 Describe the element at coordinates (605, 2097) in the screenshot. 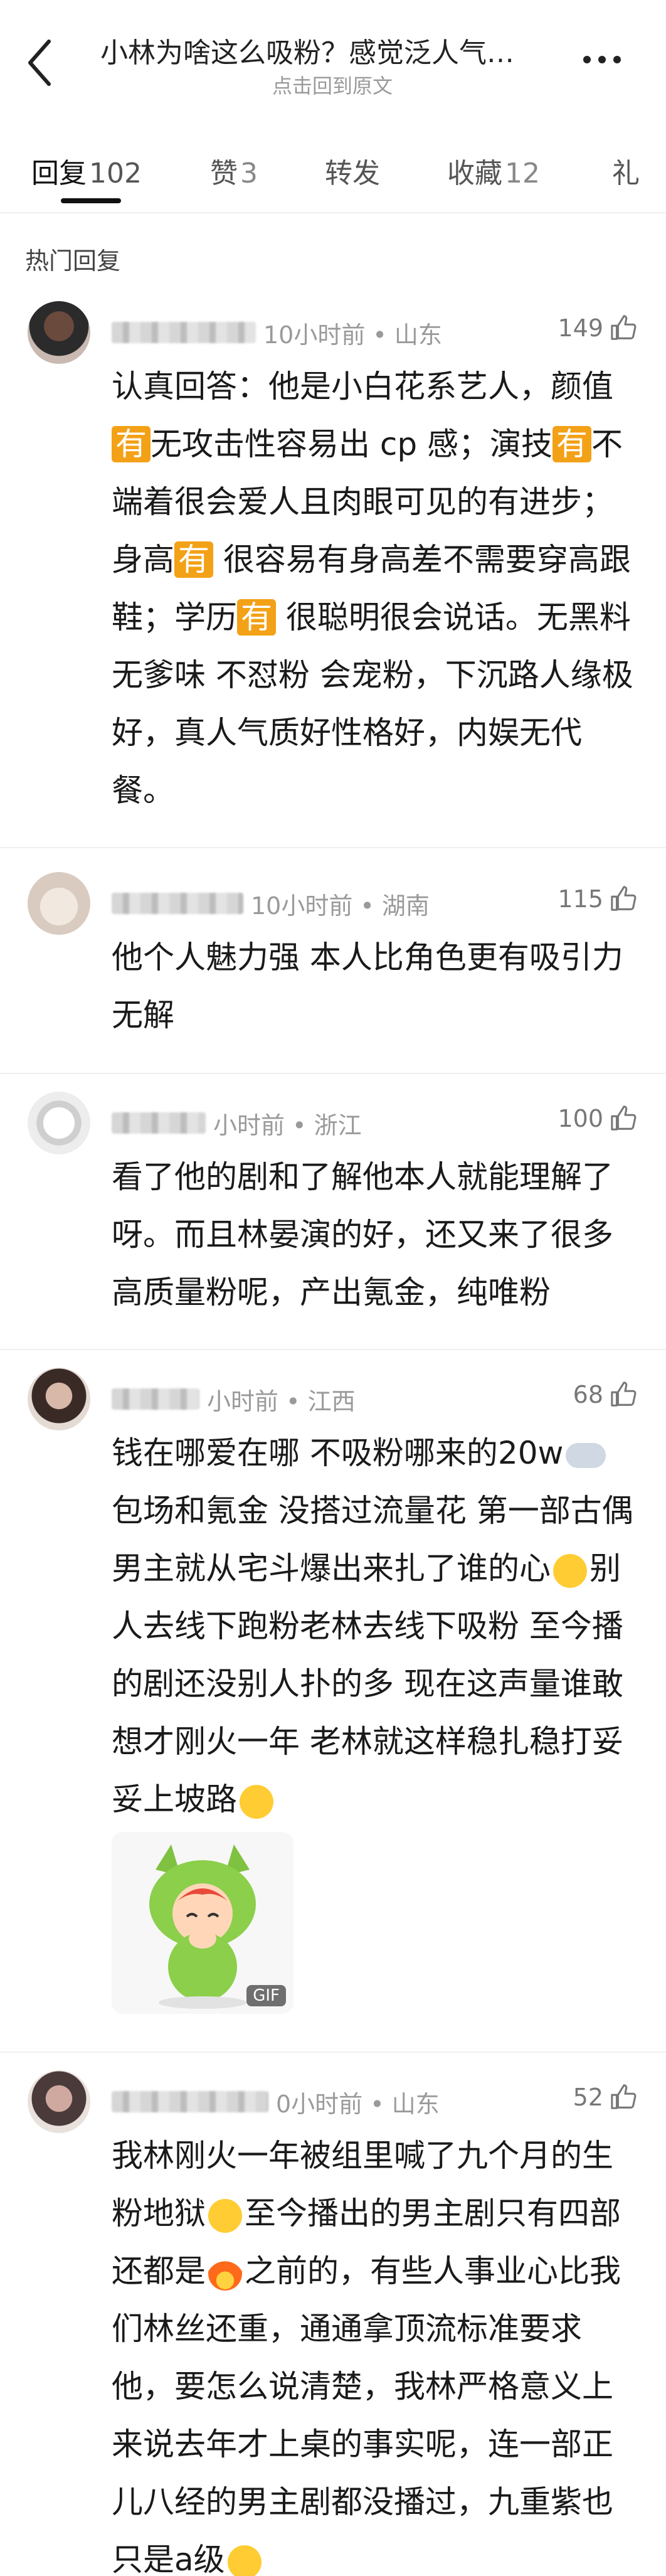

I see `like-button: 52` at that location.